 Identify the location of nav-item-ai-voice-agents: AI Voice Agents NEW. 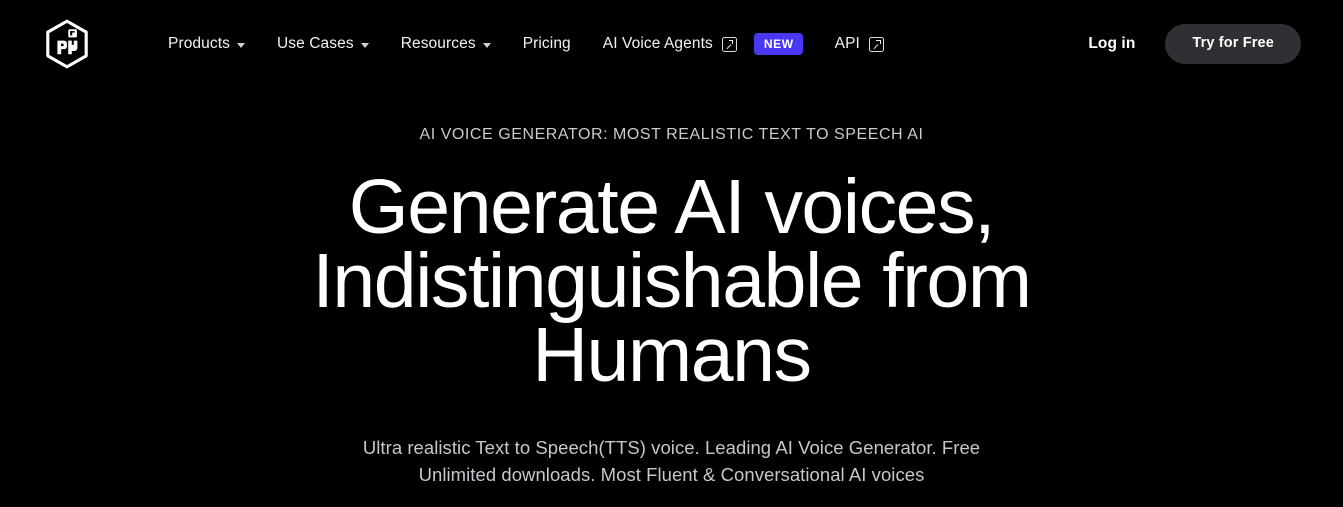
(703, 44).